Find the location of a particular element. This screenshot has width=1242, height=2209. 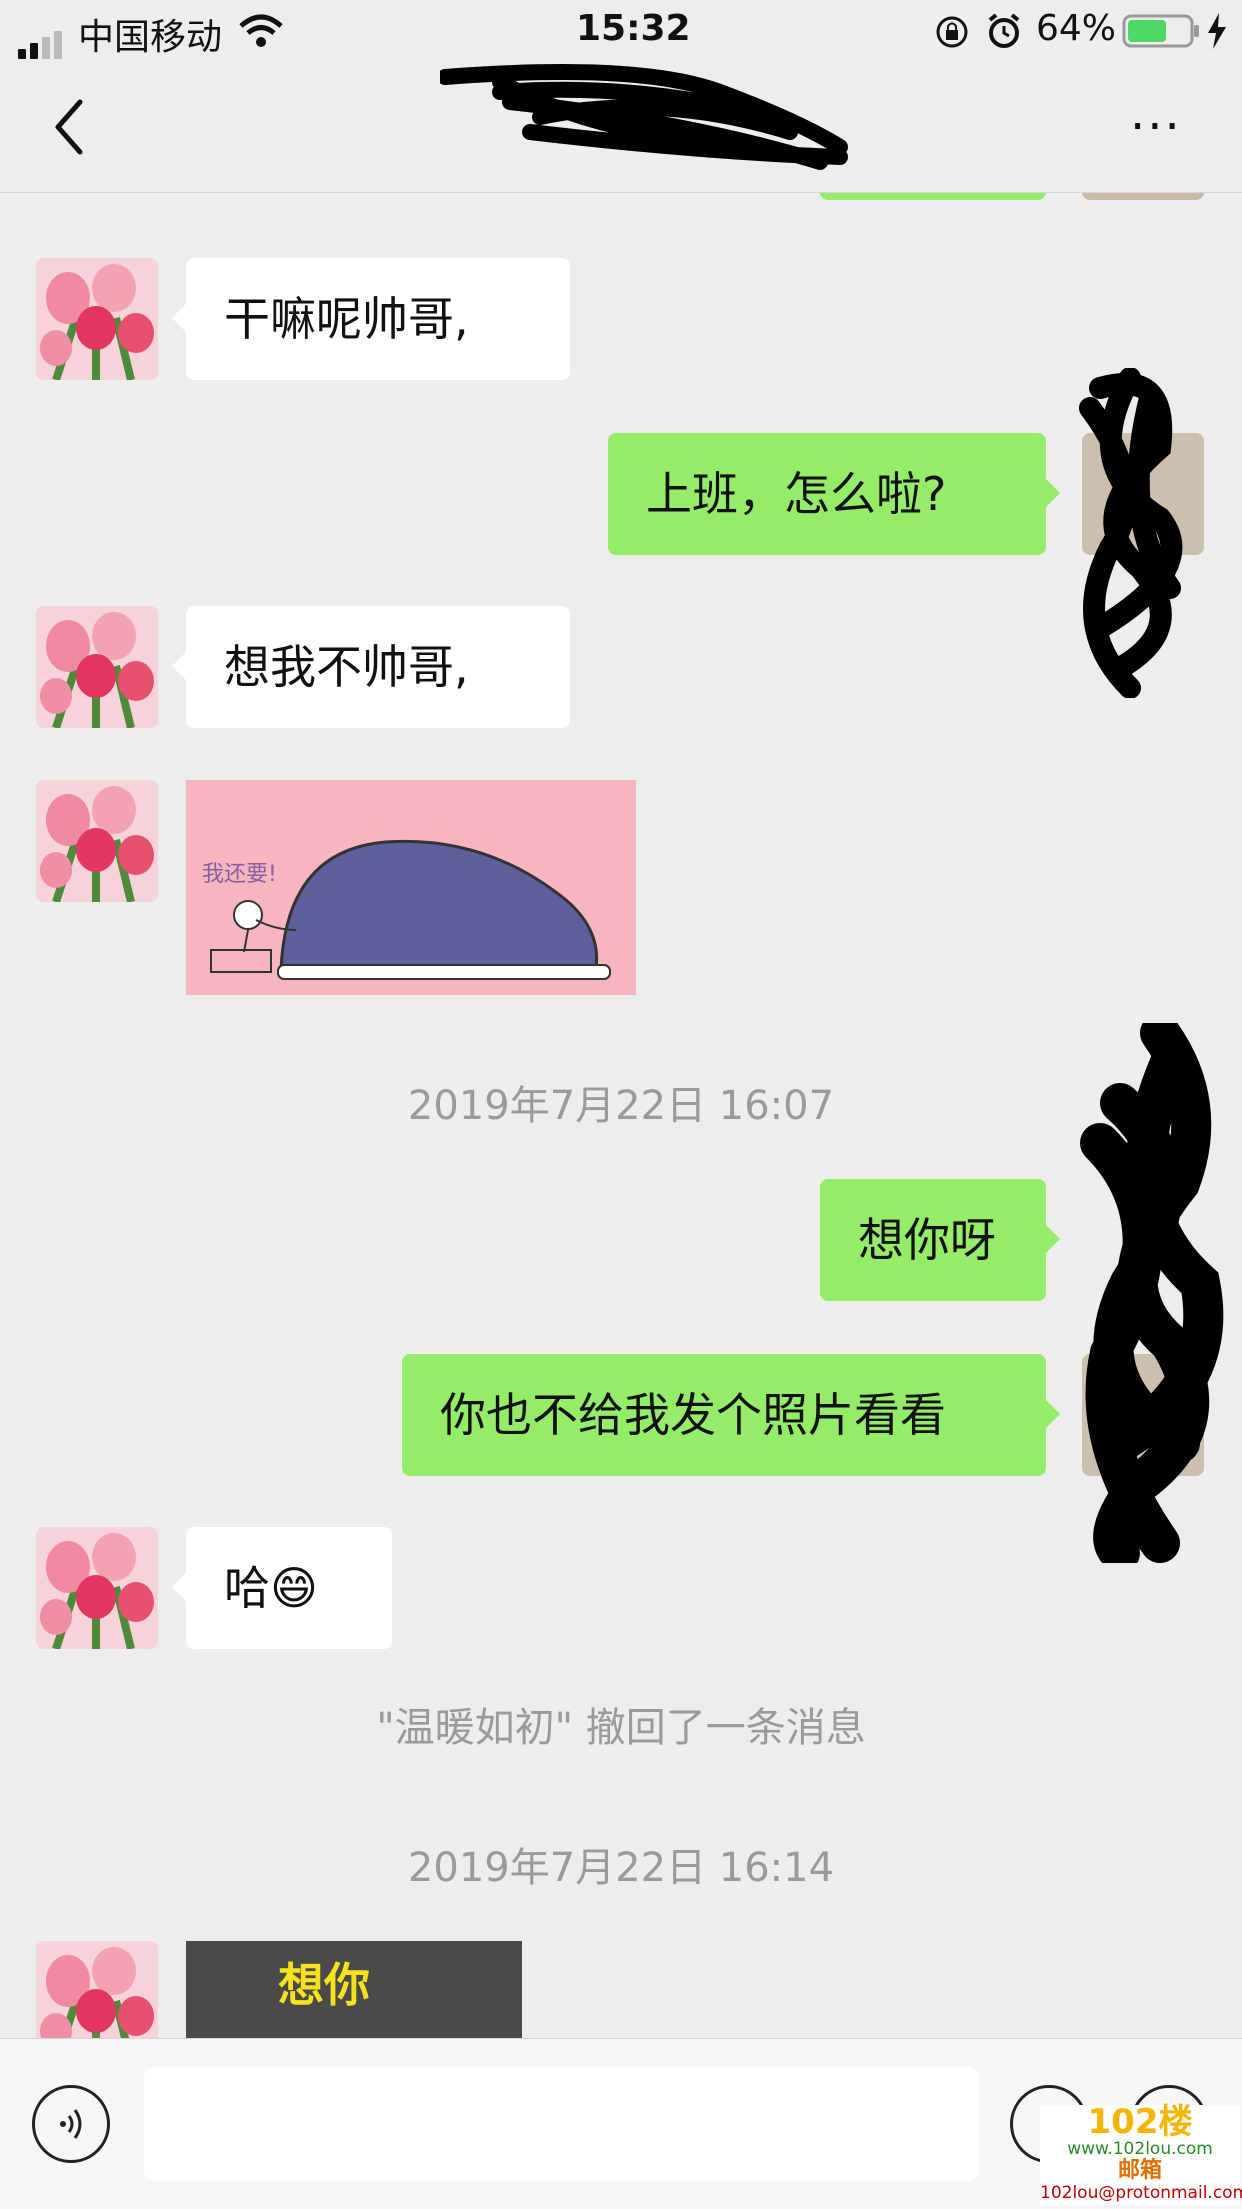

message-bubble-incoming: 想我不帅哥, is located at coordinates (371, 667).